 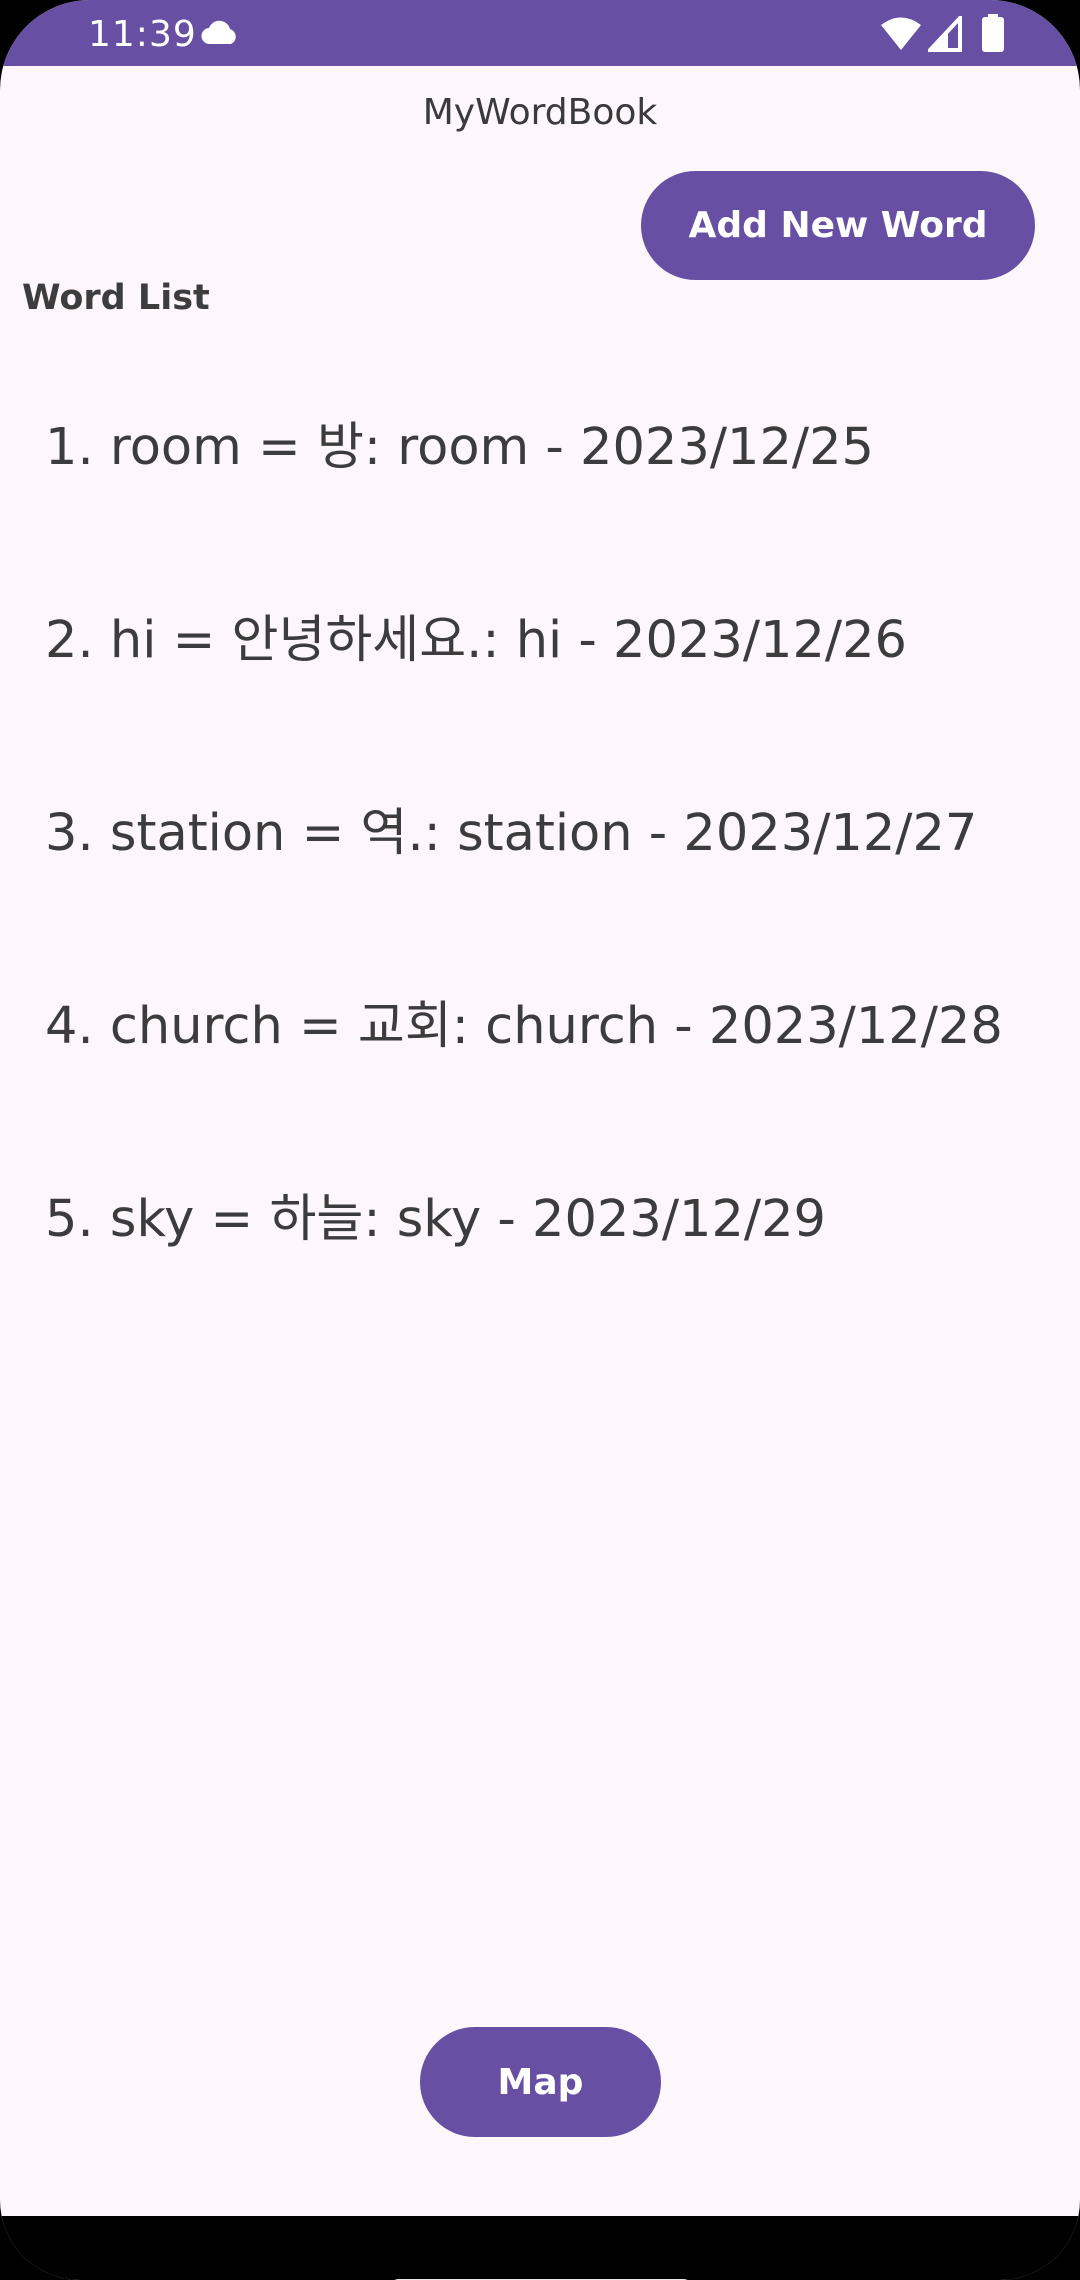 What do you see at coordinates (142, 34) in the screenshot?
I see `status-time: 11:39` at bounding box center [142, 34].